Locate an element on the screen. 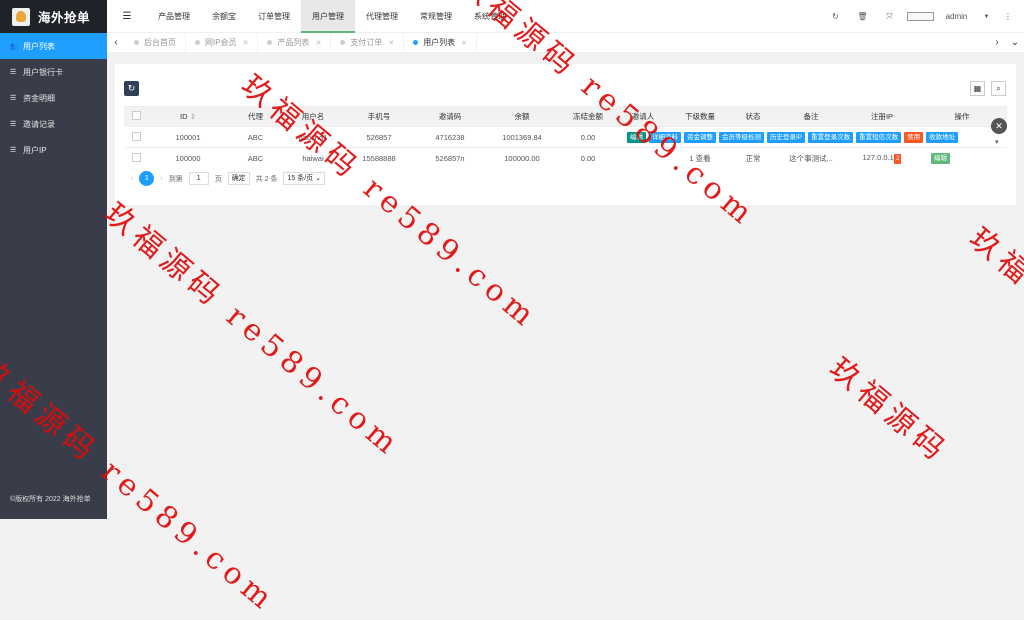 The image size is (1024, 620). tab-products: 产品列表 ✕ is located at coordinates (295, 42).